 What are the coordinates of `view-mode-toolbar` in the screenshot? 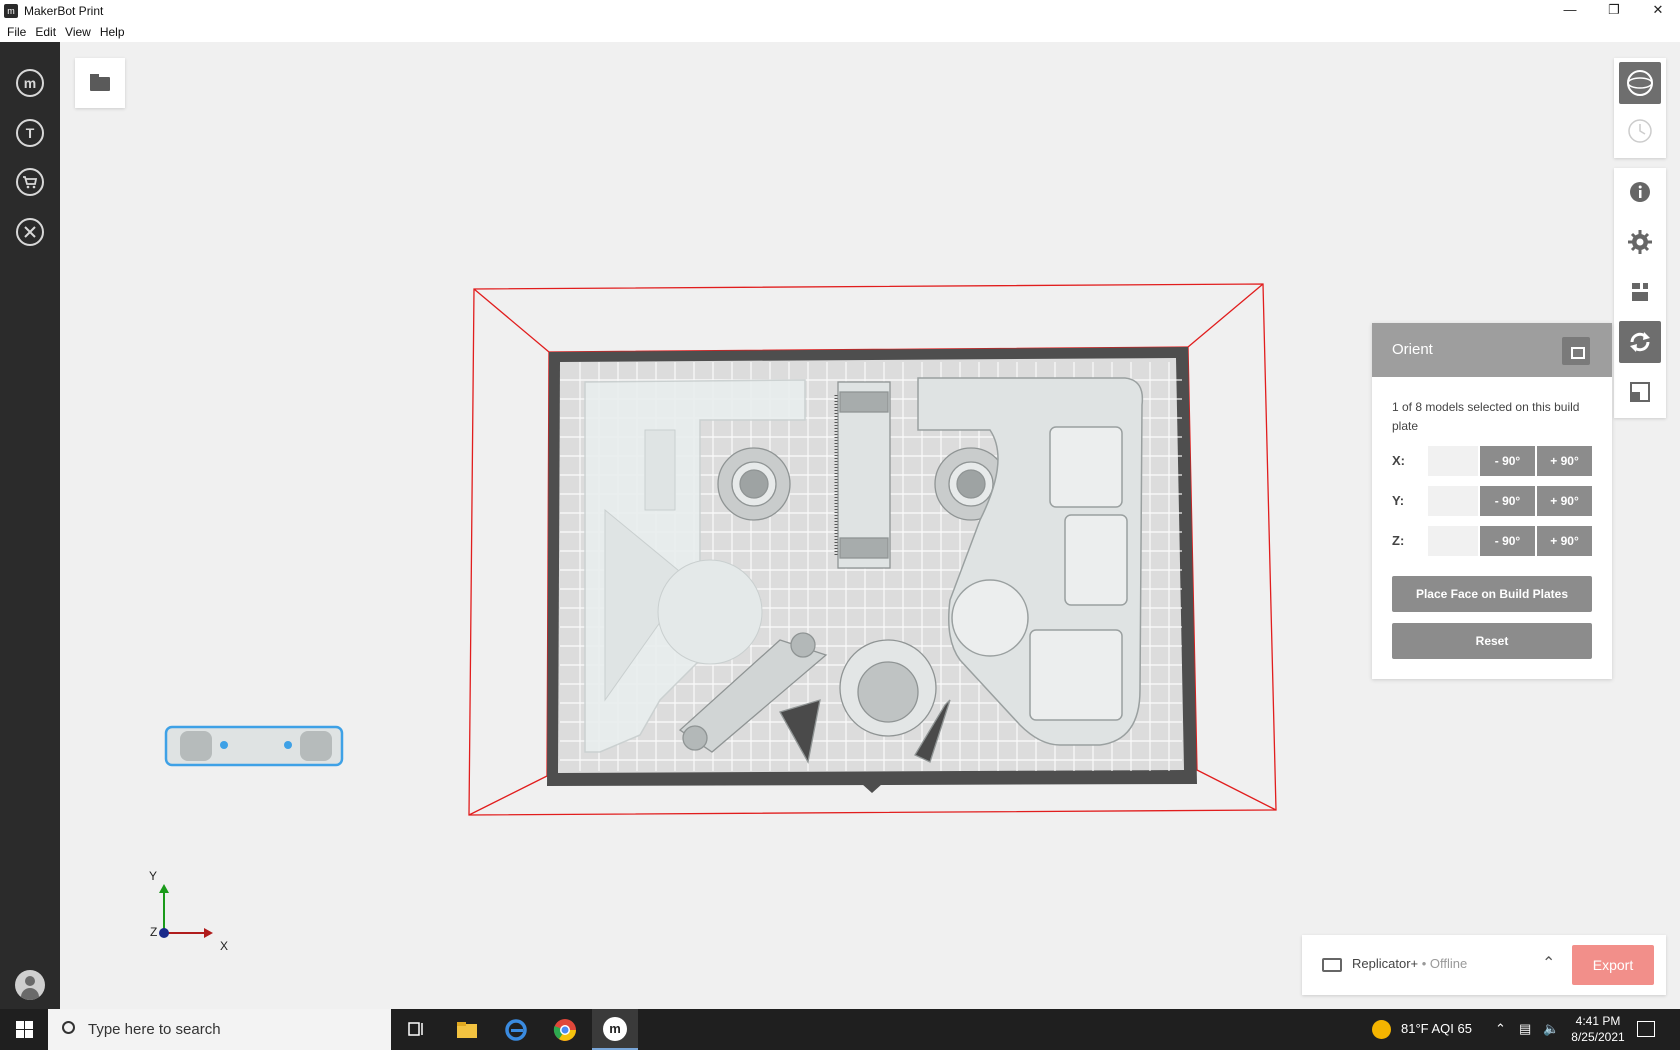 It's located at (1640, 108).